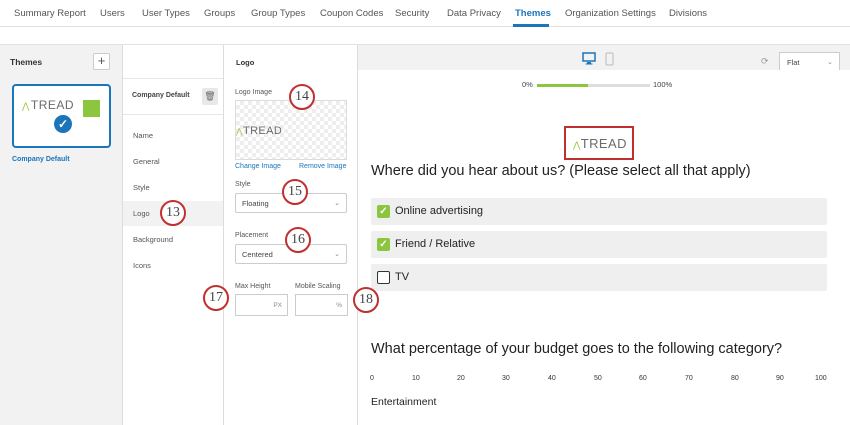  Describe the element at coordinates (173, 265) in the screenshot. I see `menu-item-icons: Icons` at that location.